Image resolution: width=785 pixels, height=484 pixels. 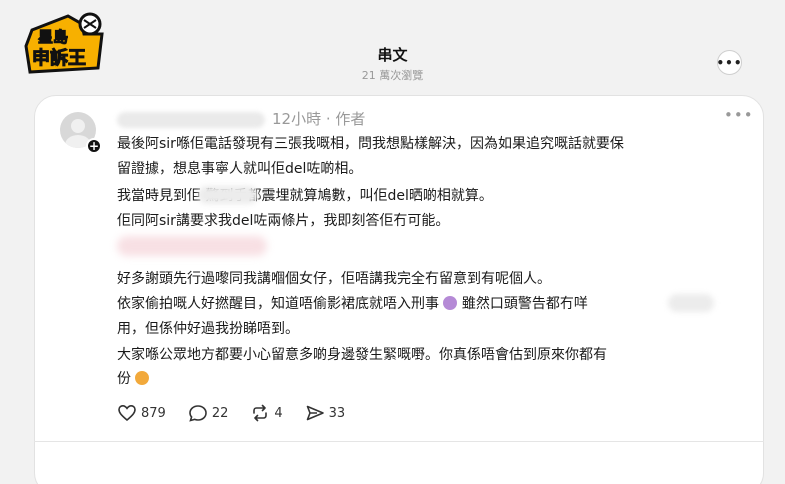 I want to click on page-title: 串文, so click(x=392, y=55).